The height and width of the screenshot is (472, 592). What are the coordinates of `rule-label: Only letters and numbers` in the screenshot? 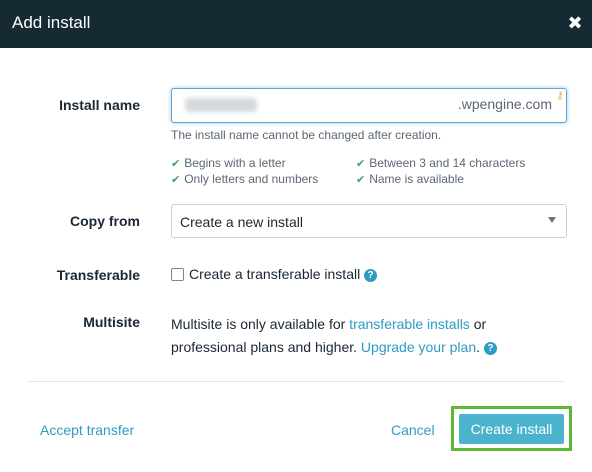 It's located at (251, 179).